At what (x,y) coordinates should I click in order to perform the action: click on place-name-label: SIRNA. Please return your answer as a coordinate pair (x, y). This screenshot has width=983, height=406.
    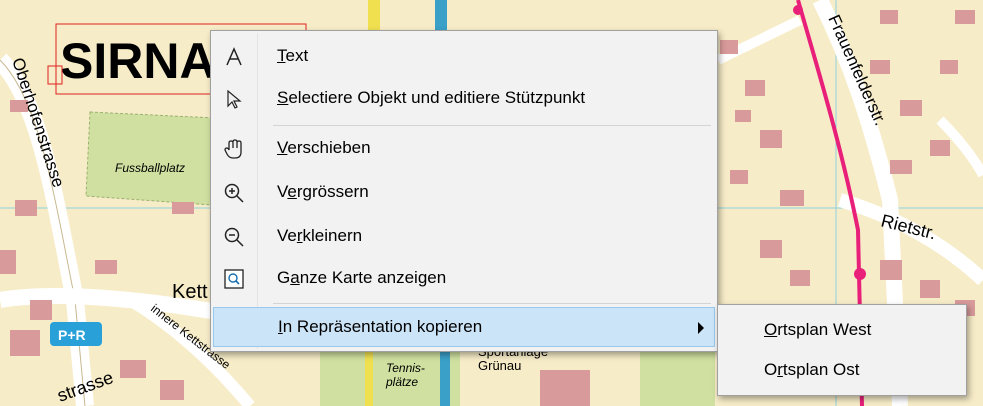
    Looking at the image, I should click on (138, 61).